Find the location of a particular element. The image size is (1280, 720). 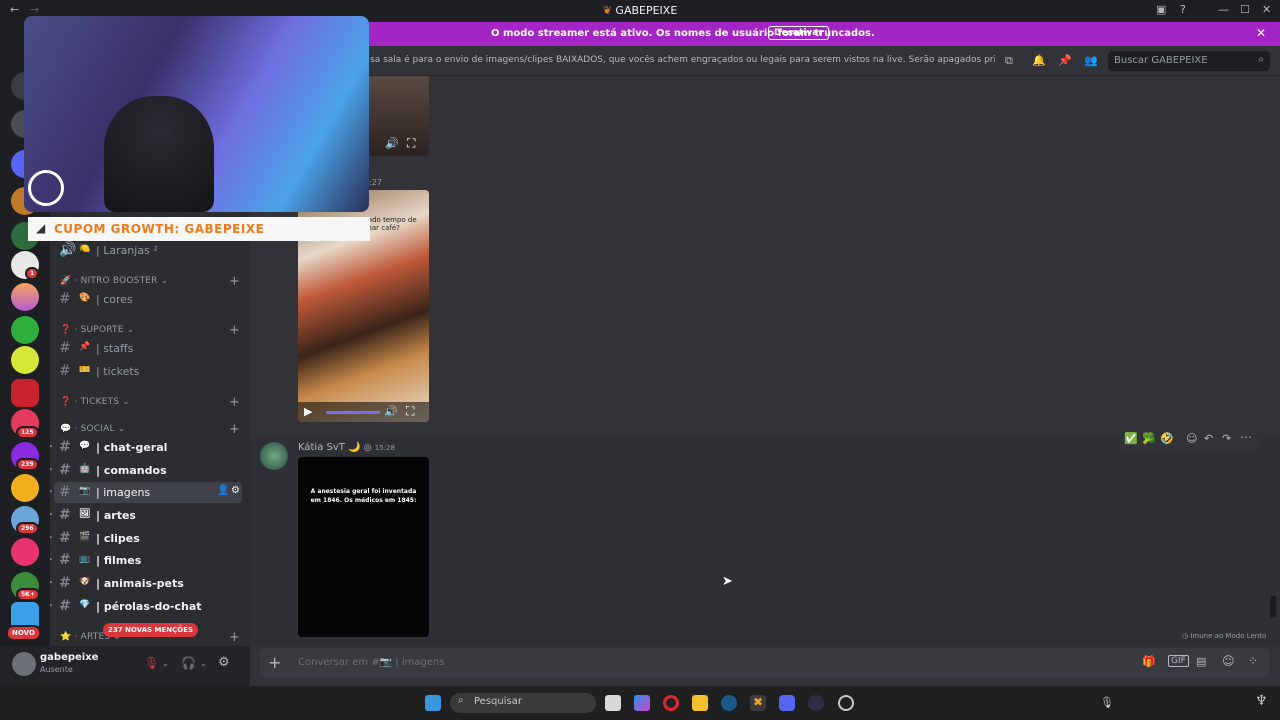

play-icon: ▶ is located at coordinates (308, 411).